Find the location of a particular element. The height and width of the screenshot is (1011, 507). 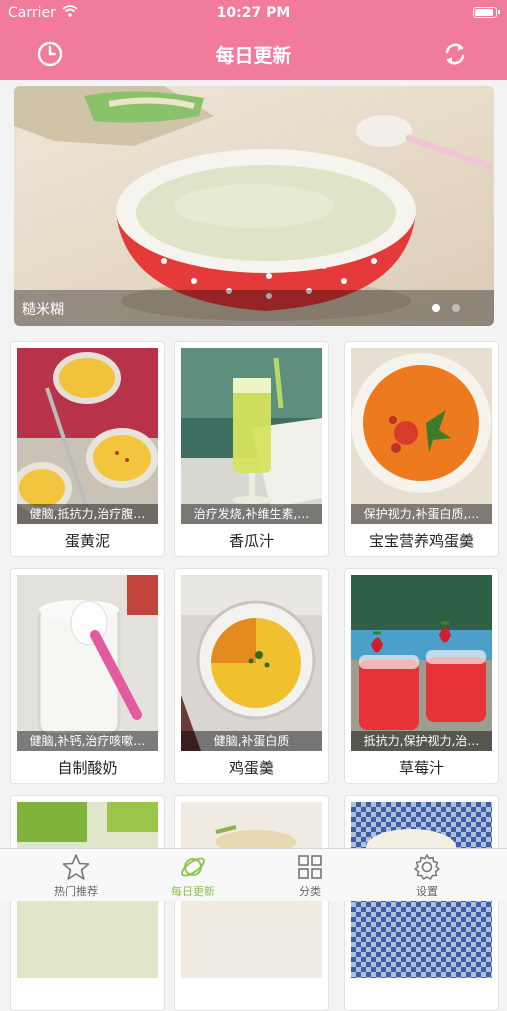

page-indicator-dot is located at coordinates (456, 308).